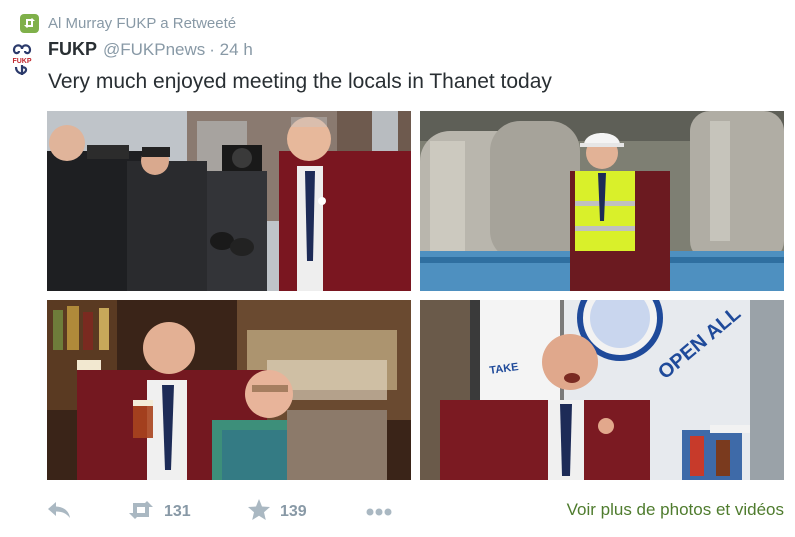 Image resolution: width=795 pixels, height=537 pixels. Describe the element at coordinates (154, 50) in the screenshot. I see `author-handle: @FUKPnews` at that location.